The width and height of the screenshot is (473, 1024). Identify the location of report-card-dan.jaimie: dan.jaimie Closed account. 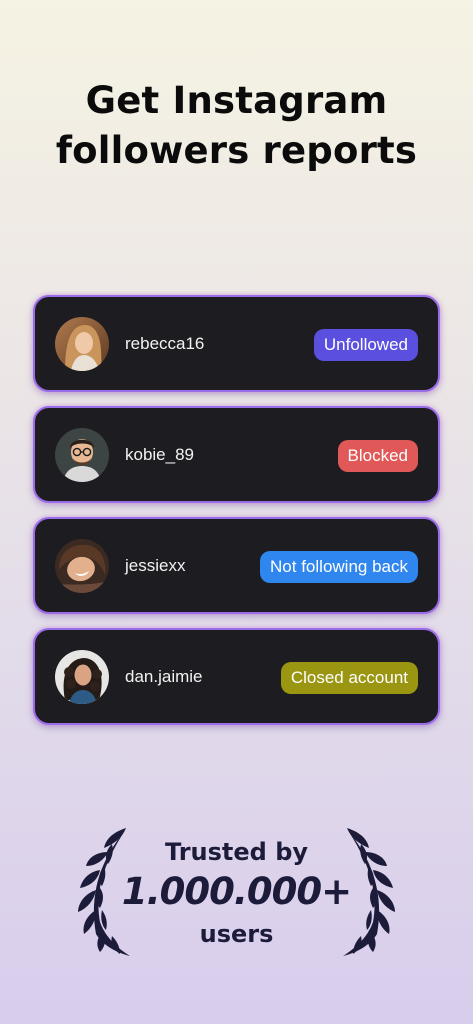
(236, 676).